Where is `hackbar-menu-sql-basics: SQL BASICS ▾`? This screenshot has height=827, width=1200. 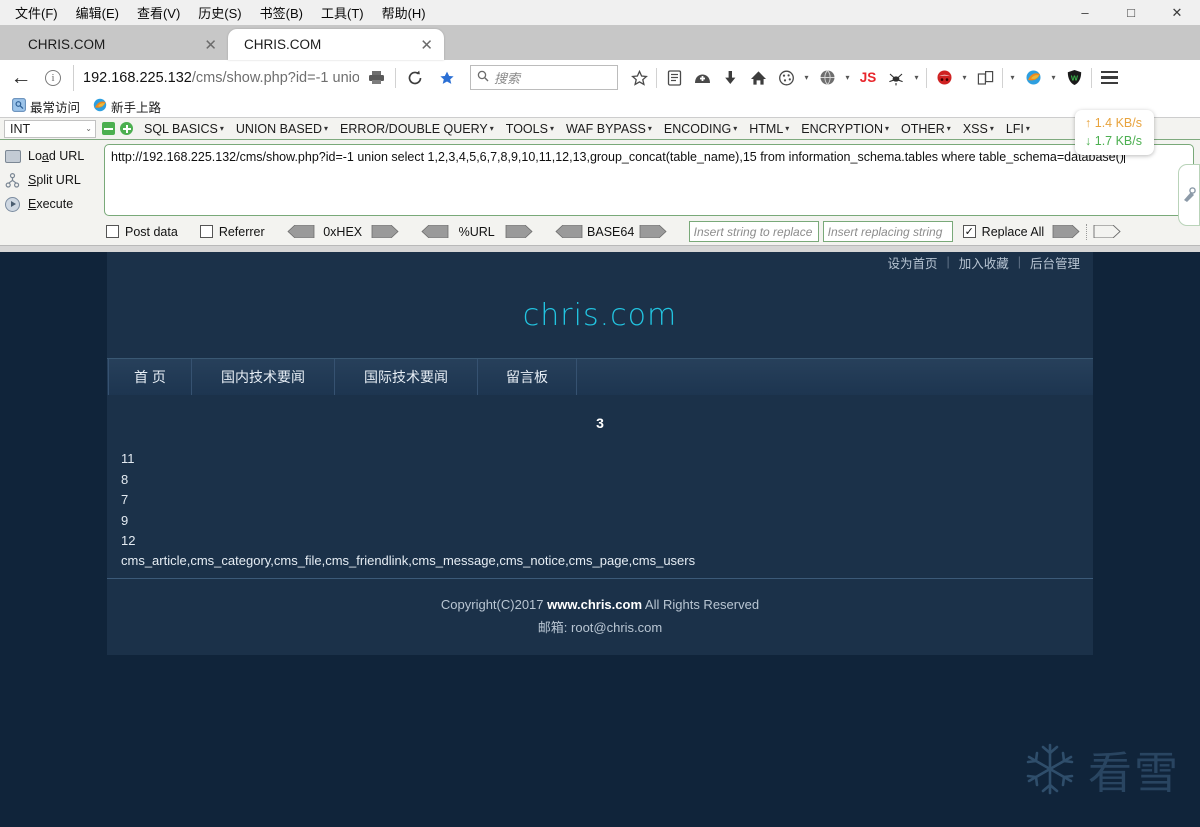
hackbar-menu-sql-basics: SQL BASICS ▾ is located at coordinates (184, 129).